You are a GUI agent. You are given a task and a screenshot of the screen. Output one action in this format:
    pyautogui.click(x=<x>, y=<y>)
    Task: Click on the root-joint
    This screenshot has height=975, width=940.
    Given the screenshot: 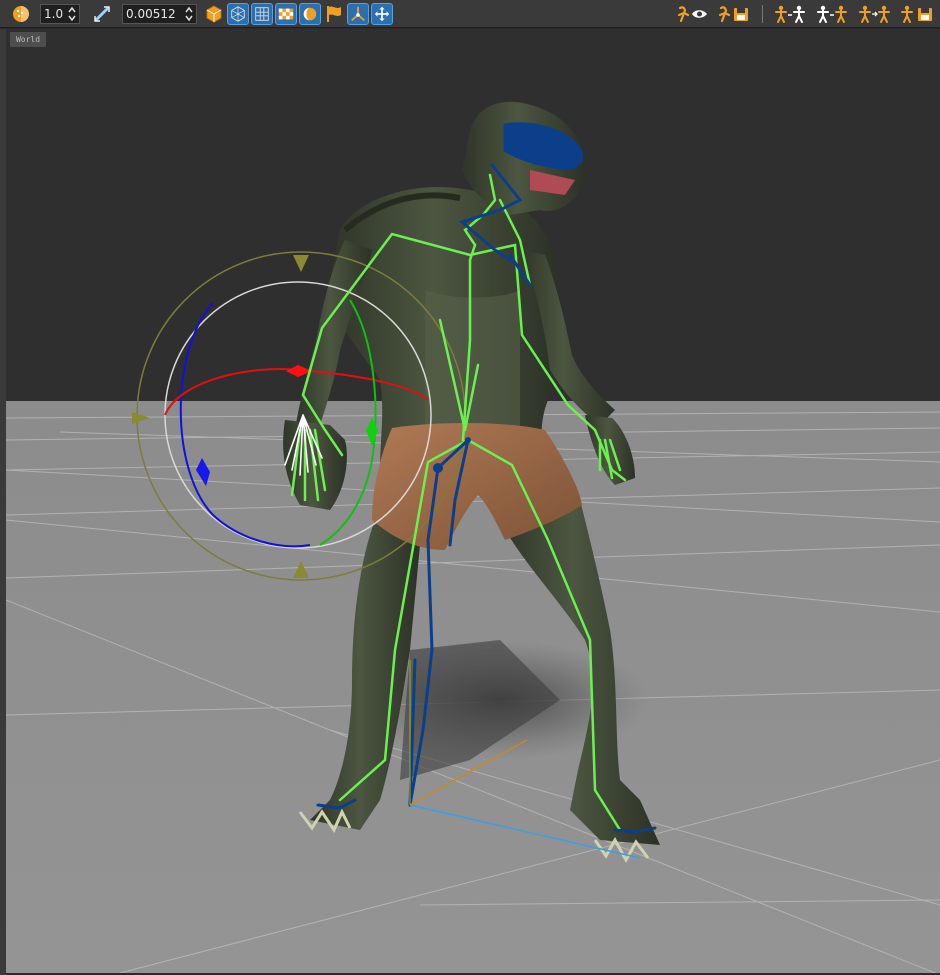 What is the action you would take?
    pyautogui.click(x=438, y=468)
    